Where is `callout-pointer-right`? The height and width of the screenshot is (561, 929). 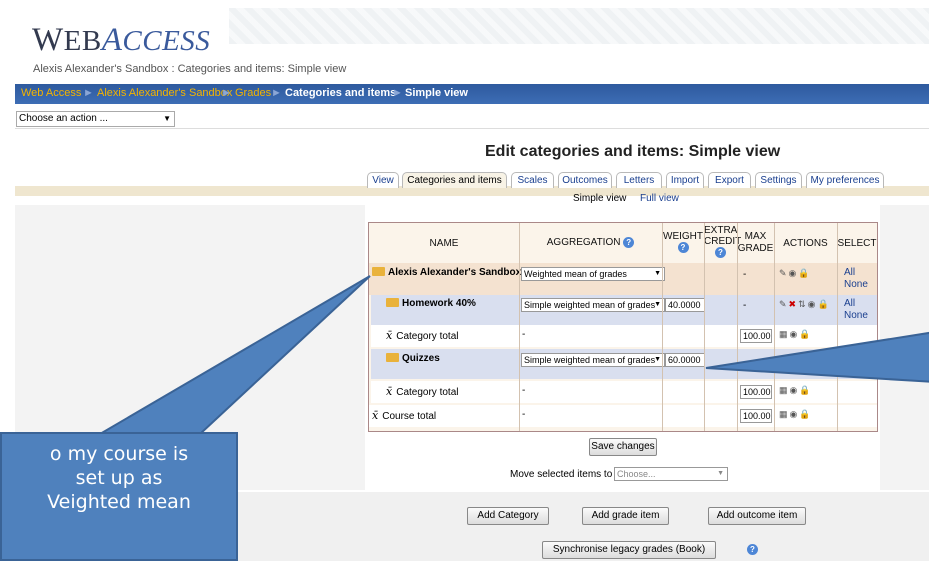
callout-pointer-right is located at coordinates (817, 357).